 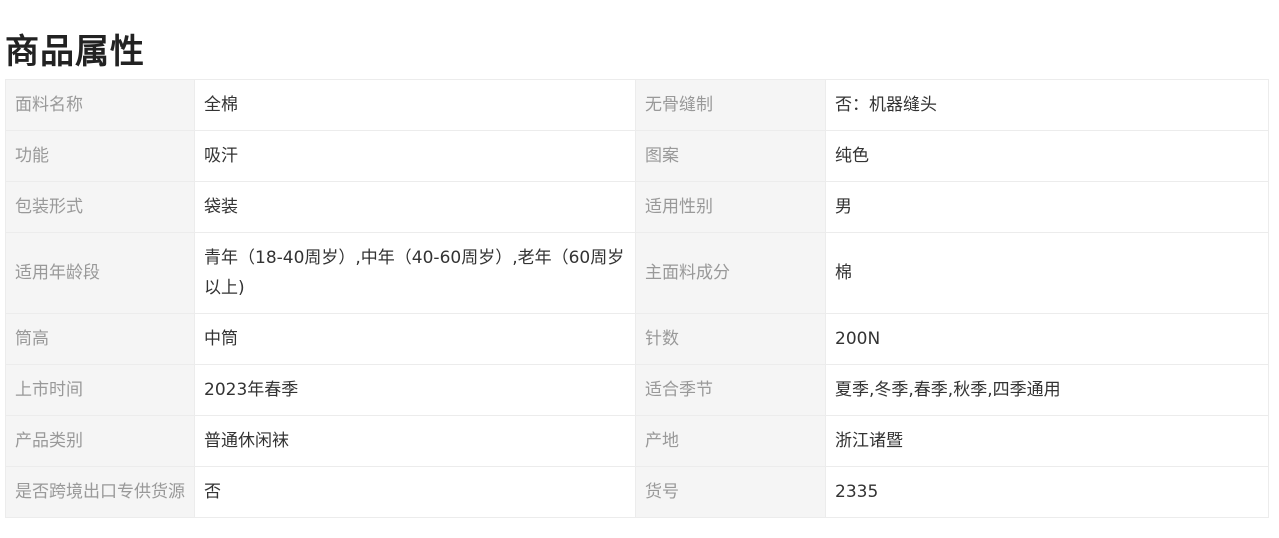 I want to click on table-row: 上市时间 2023年春季 适合季节 夏季,冬季,春季,秋季,四季通用, so click(x=637, y=390).